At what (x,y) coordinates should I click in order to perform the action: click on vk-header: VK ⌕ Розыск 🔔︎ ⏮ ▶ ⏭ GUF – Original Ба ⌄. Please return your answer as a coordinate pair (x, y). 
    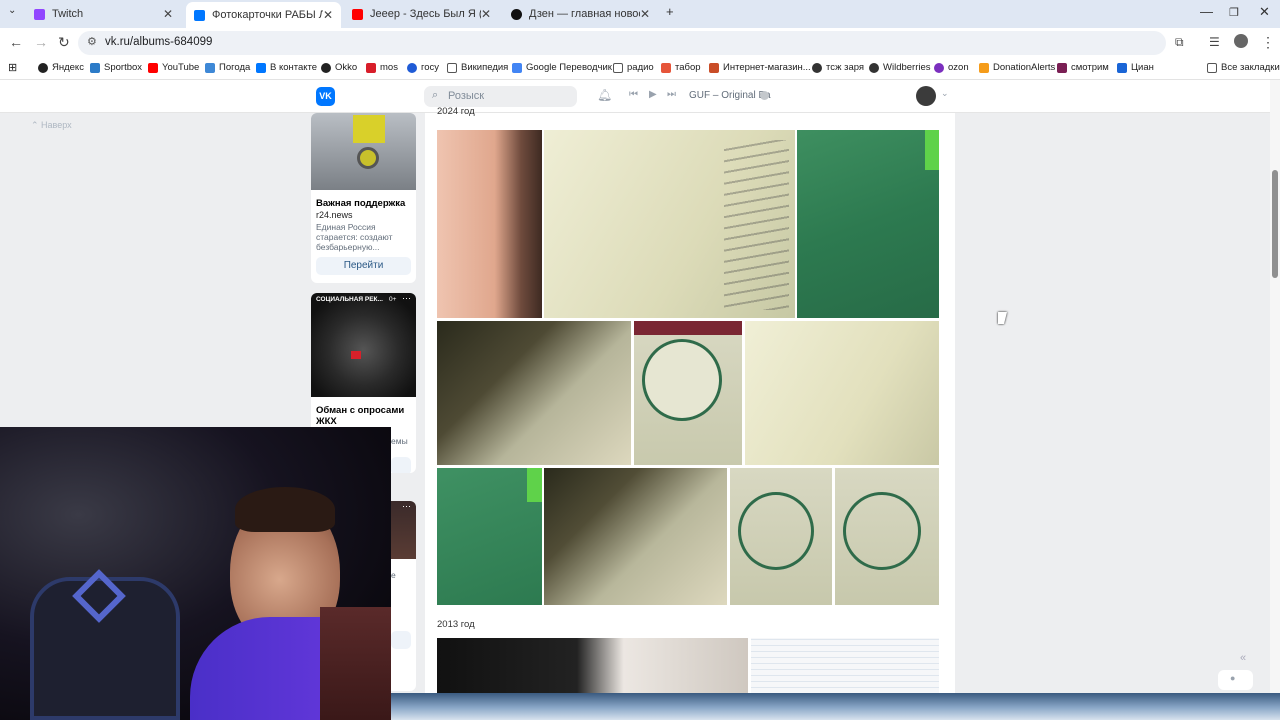
    Looking at the image, I should click on (635, 96).